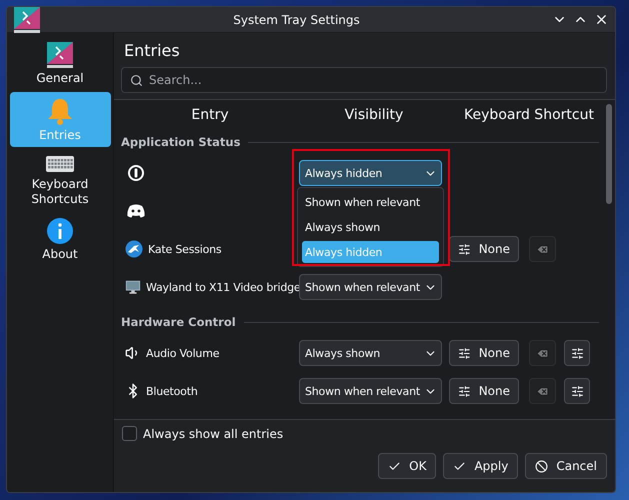 This screenshot has height=500, width=629. I want to click on entry-name: Kate Sessions, so click(185, 249).